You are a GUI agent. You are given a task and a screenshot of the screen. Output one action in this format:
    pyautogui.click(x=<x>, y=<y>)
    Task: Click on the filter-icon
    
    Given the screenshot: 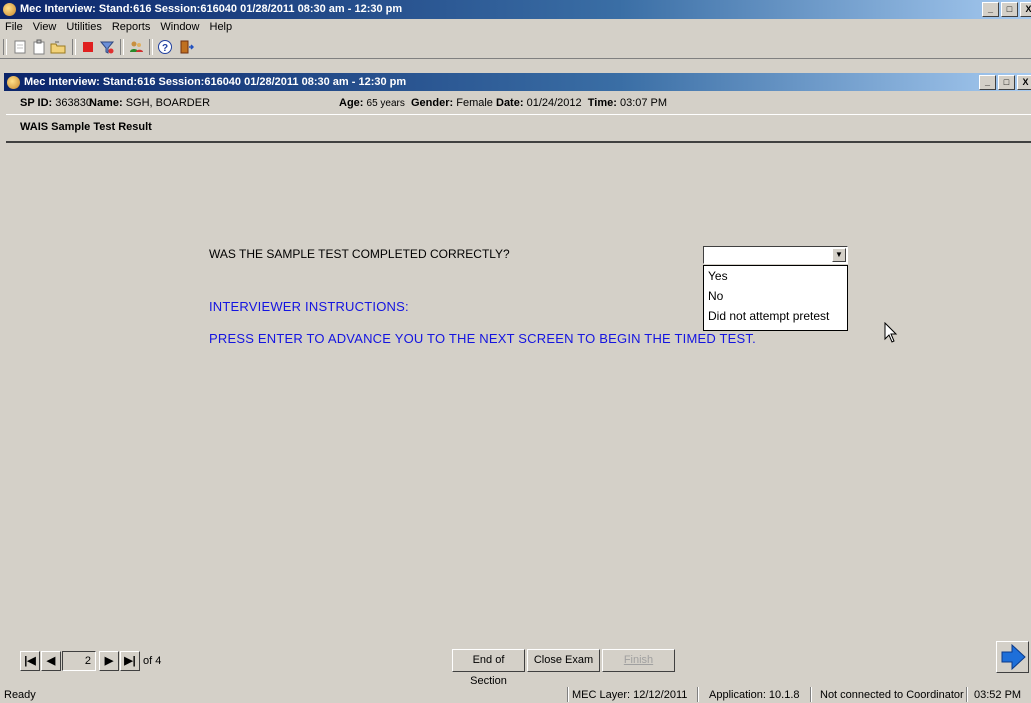 What is the action you would take?
    pyautogui.click(x=107, y=47)
    